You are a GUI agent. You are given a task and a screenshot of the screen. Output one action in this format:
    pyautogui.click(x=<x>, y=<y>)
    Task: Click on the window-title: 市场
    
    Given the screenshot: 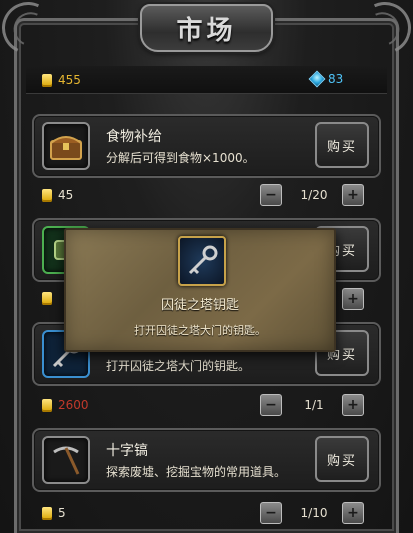 What is the action you would take?
    pyautogui.click(x=206, y=30)
    